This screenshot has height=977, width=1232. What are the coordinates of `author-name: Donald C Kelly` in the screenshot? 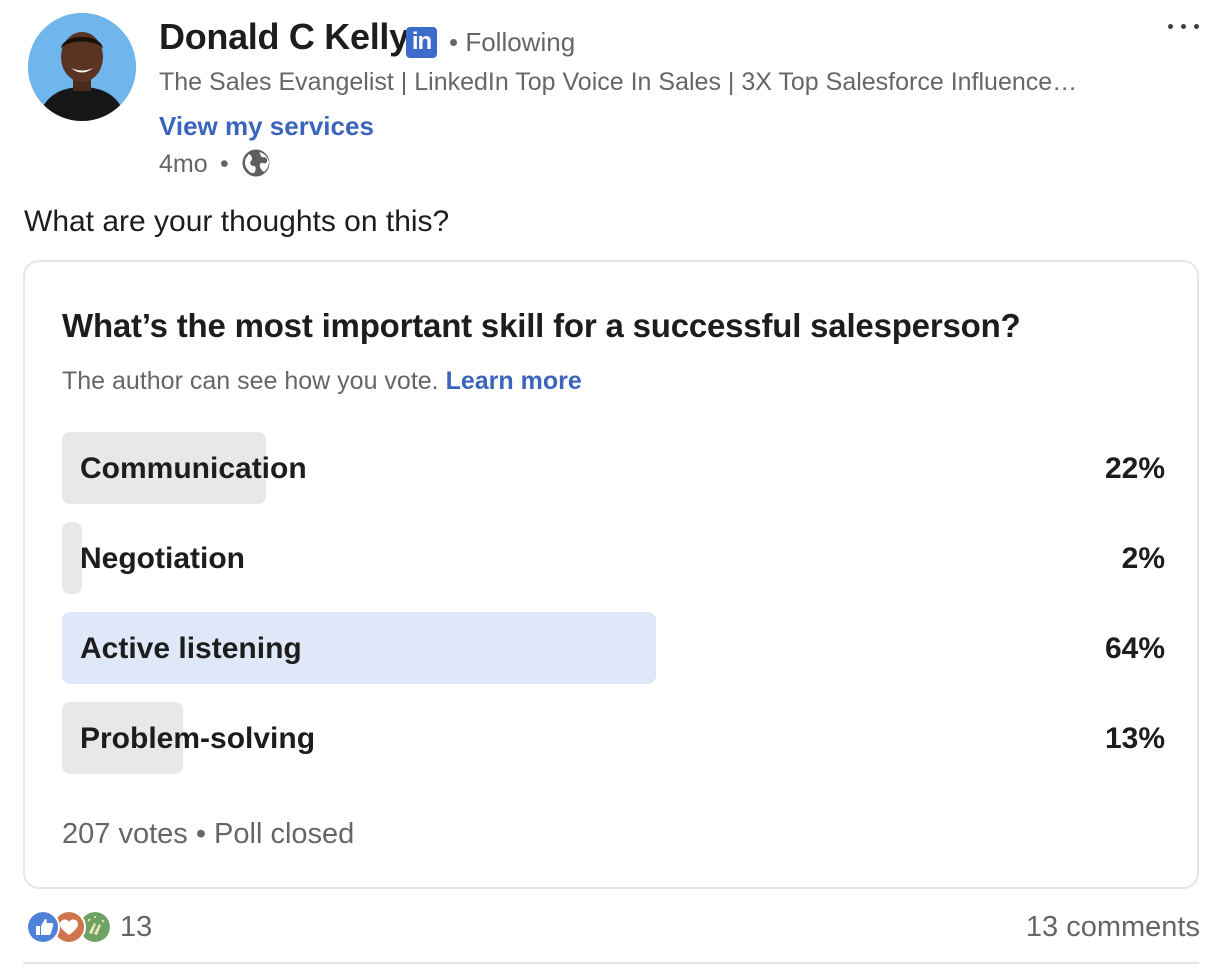 It's located at (284, 37).